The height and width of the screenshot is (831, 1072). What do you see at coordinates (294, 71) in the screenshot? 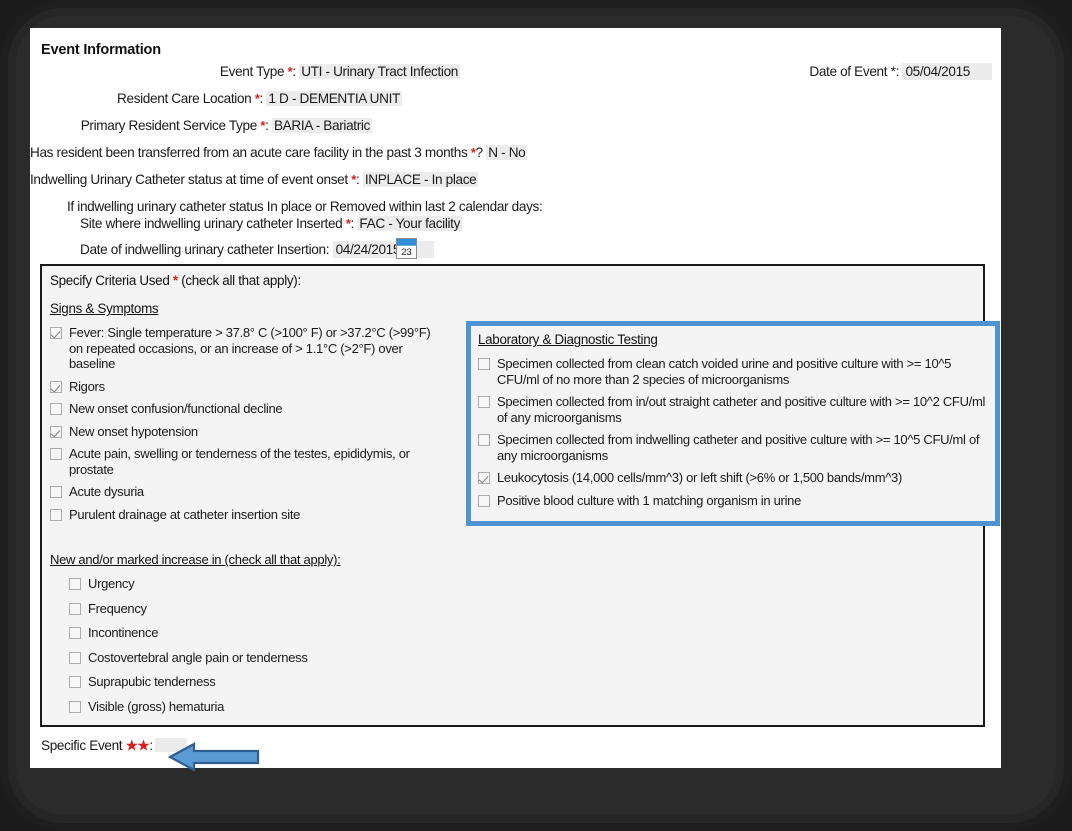
I see `field-sep-event-type: :` at bounding box center [294, 71].